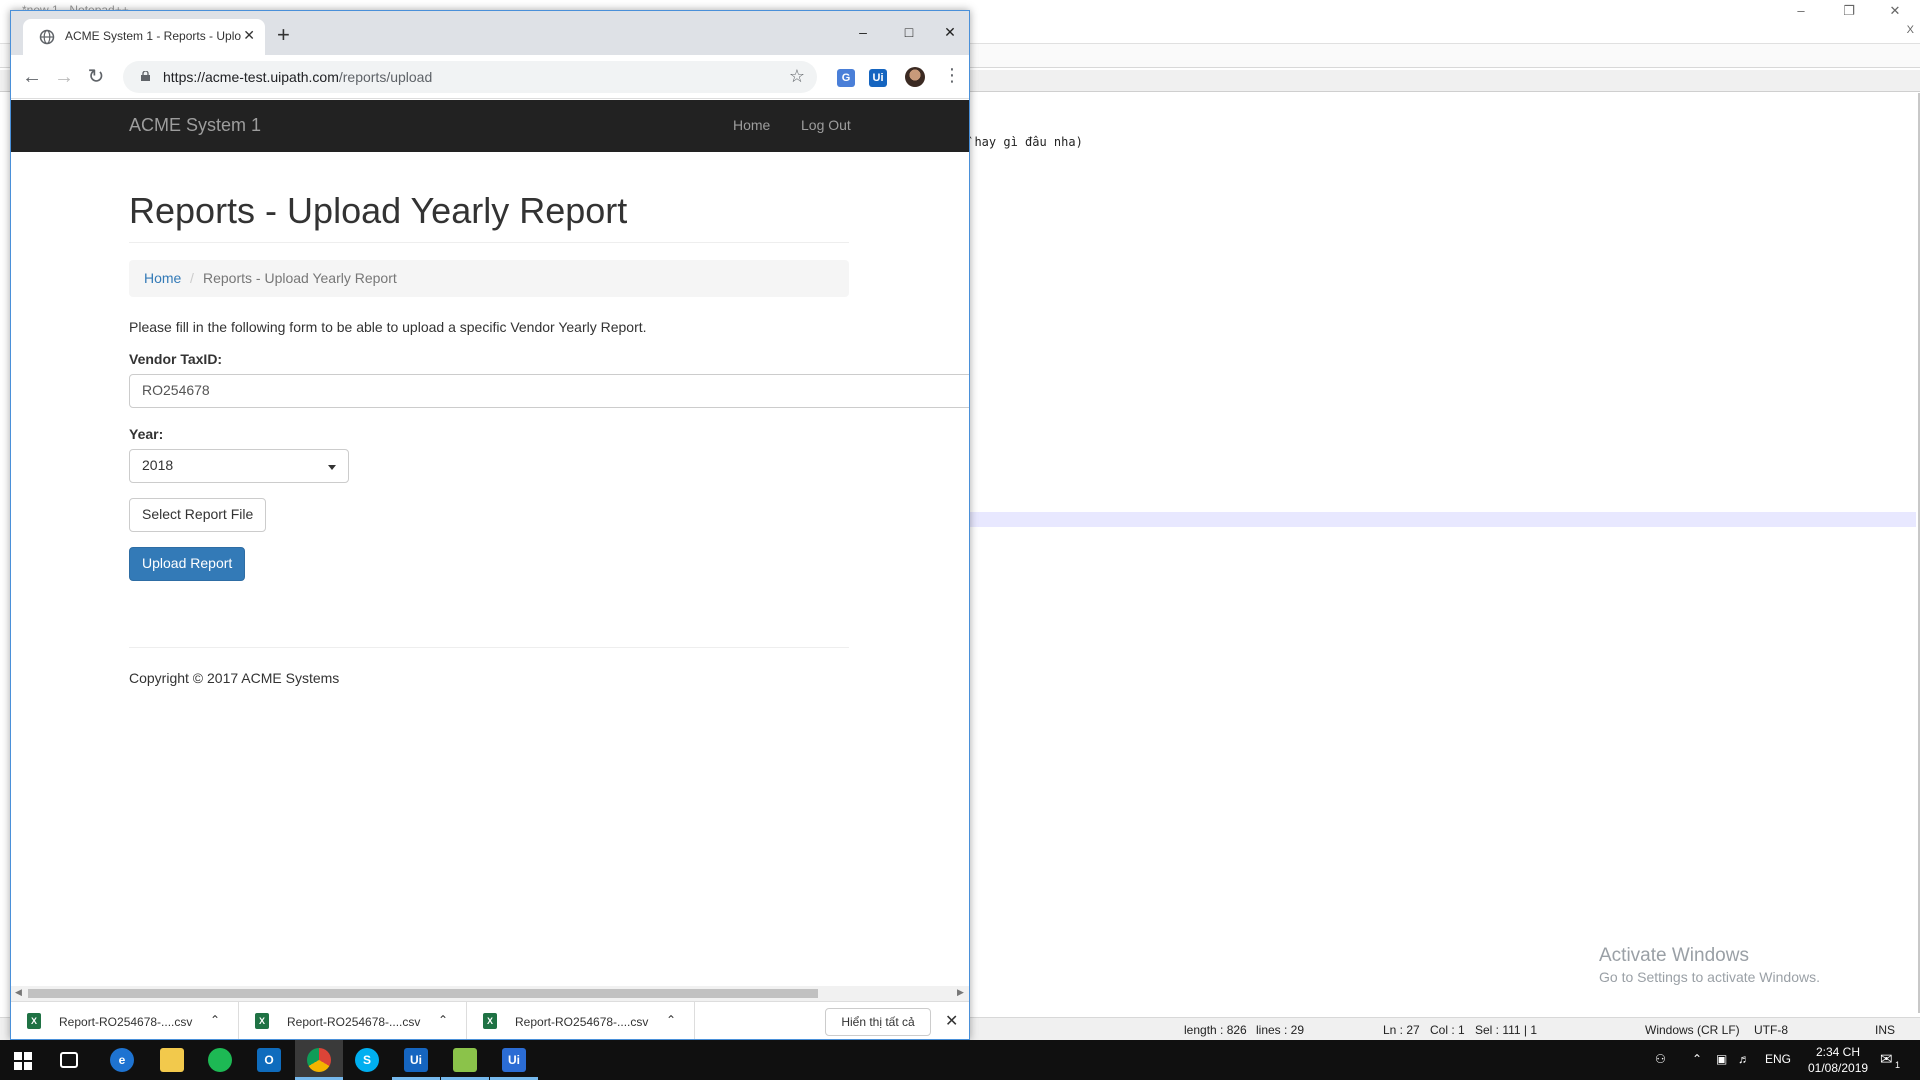 The image size is (1920, 1080). I want to click on chevron-down-icon, so click(332, 467).